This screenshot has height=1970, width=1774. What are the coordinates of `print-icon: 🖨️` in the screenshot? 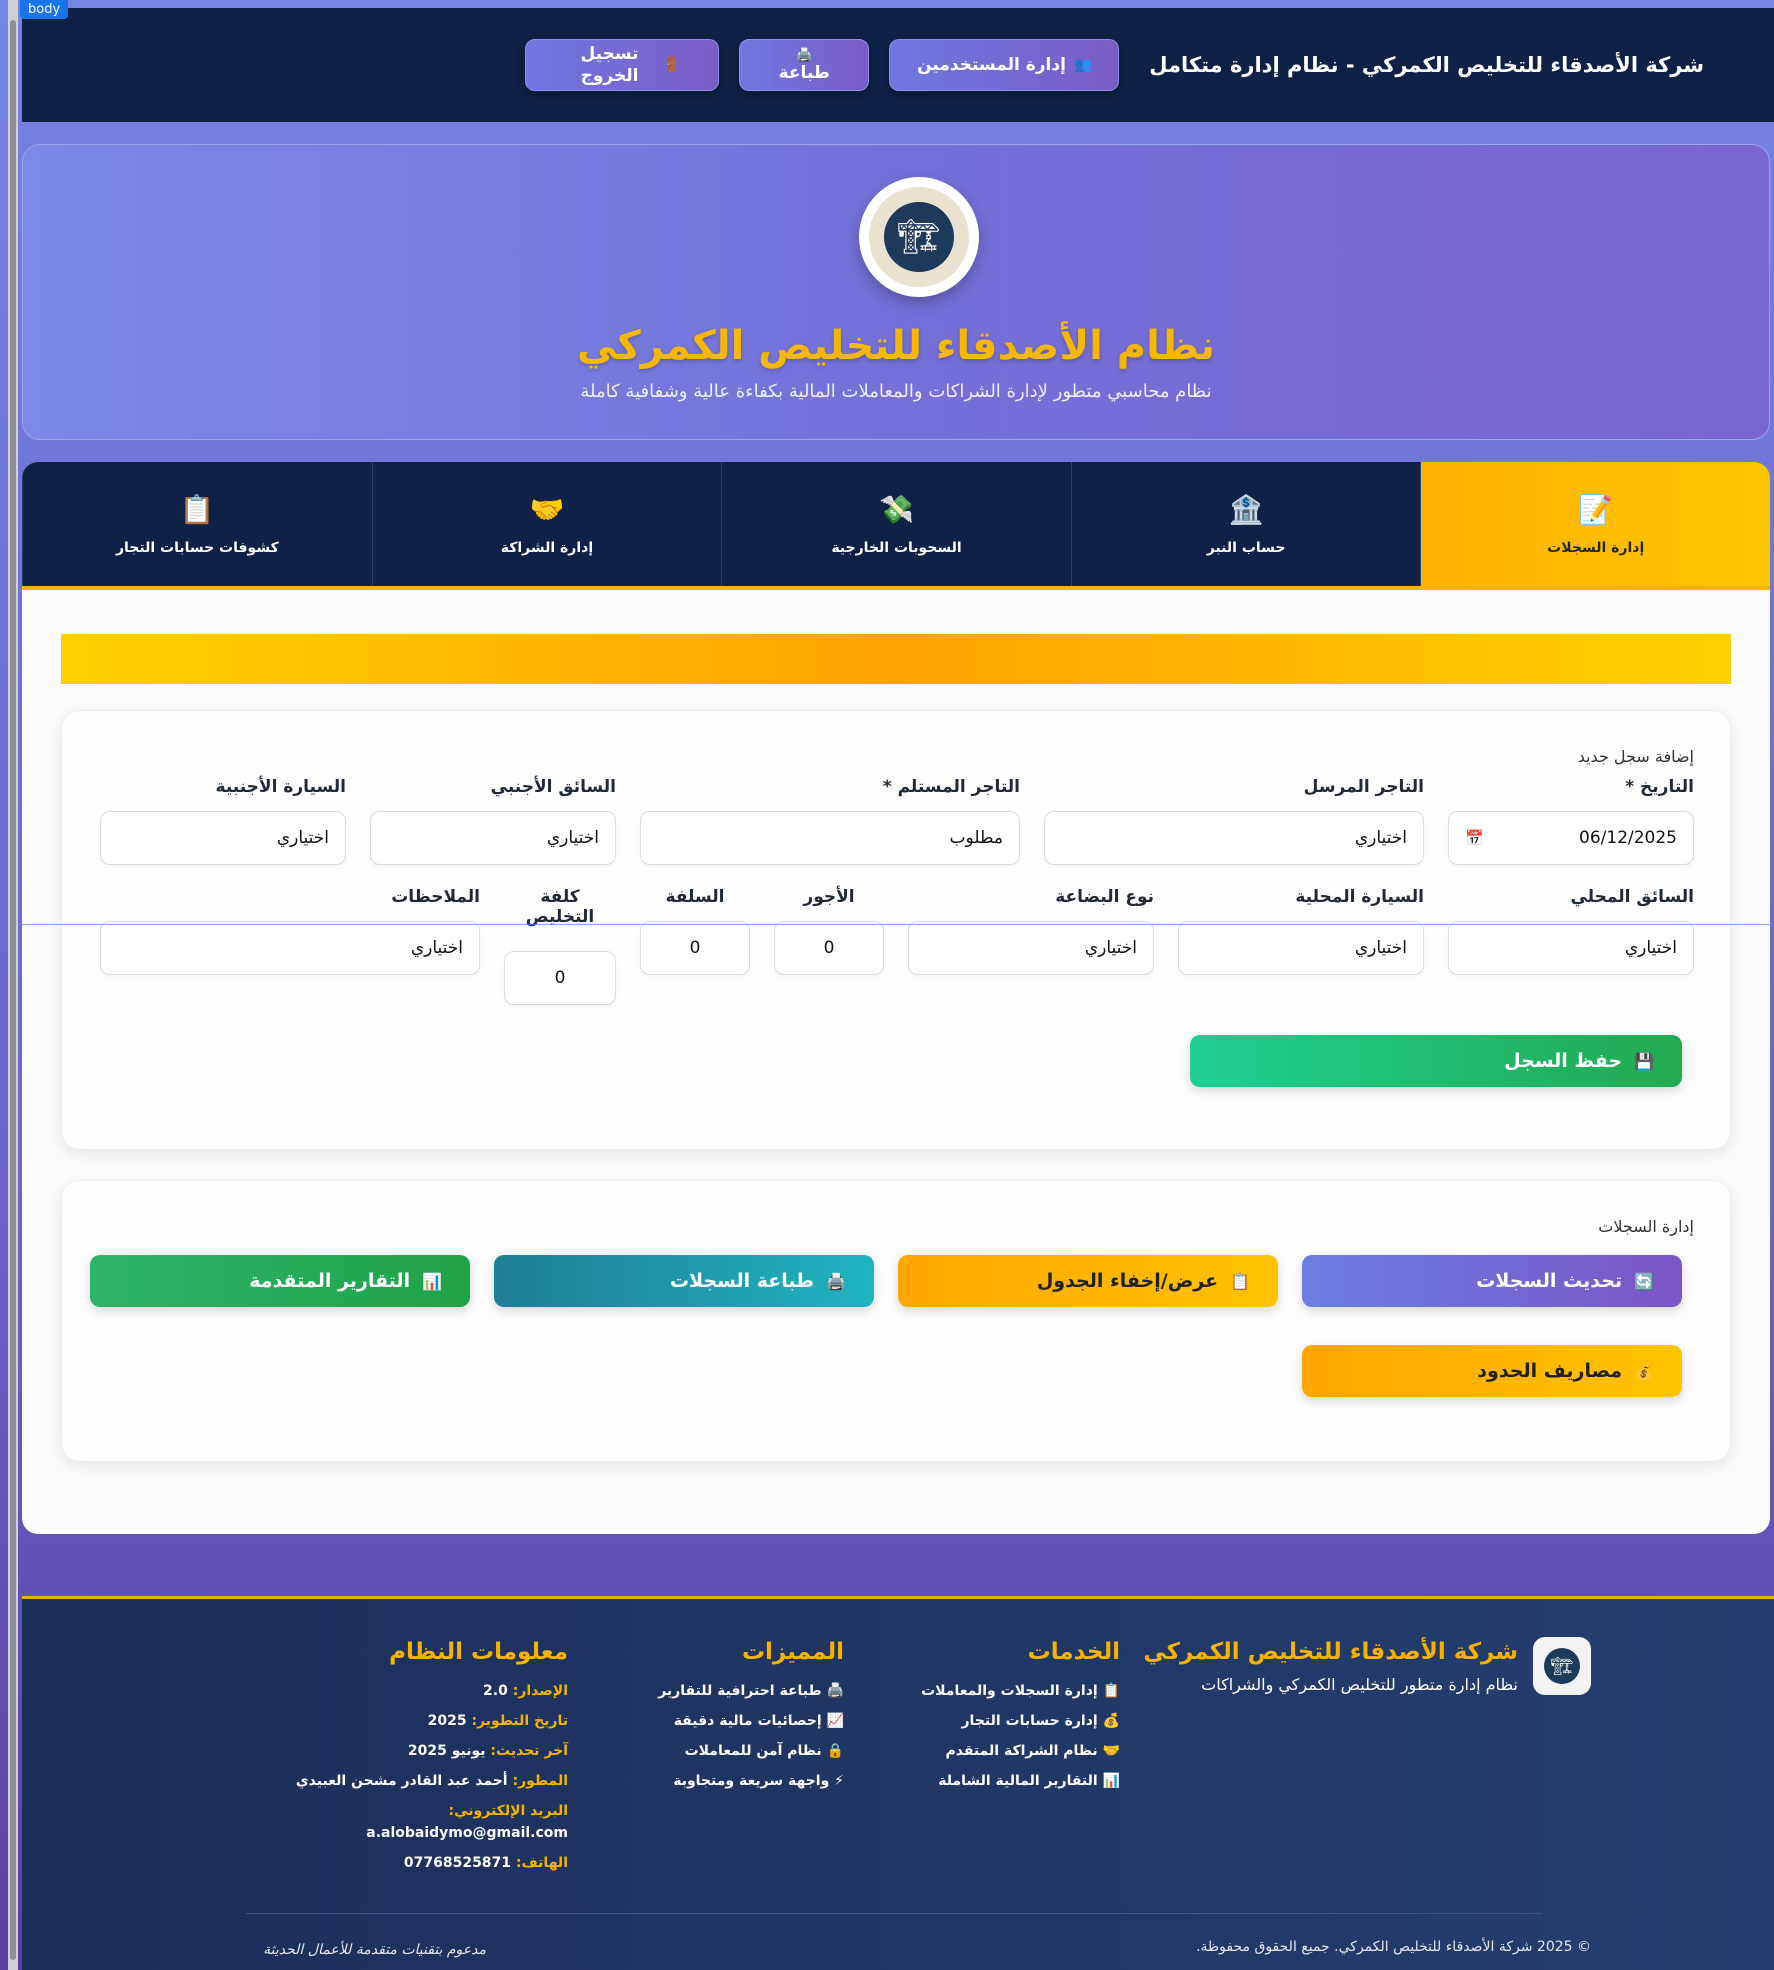 It's located at (804, 55).